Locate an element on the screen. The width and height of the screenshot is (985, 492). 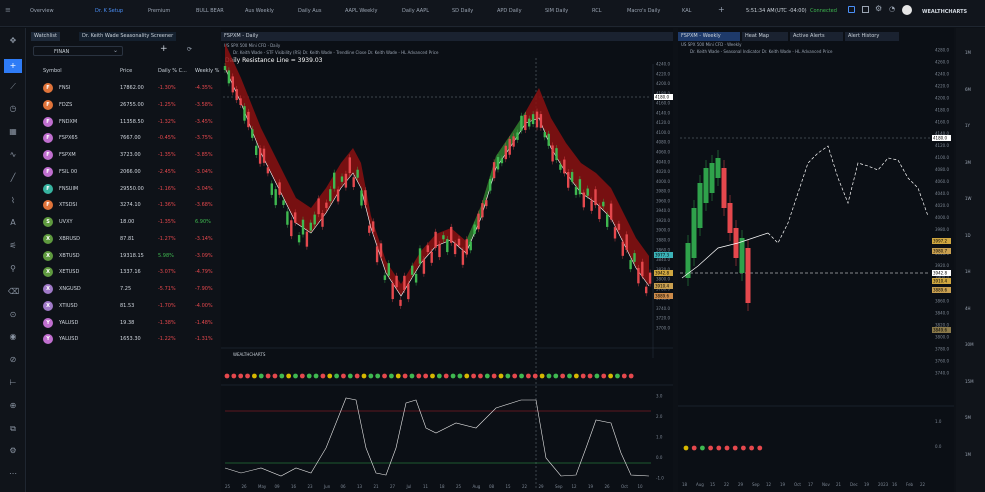
watchlist-row: X XBTUSD 19318.15 5.98% -3.09% is located at coordinates (123, 256).